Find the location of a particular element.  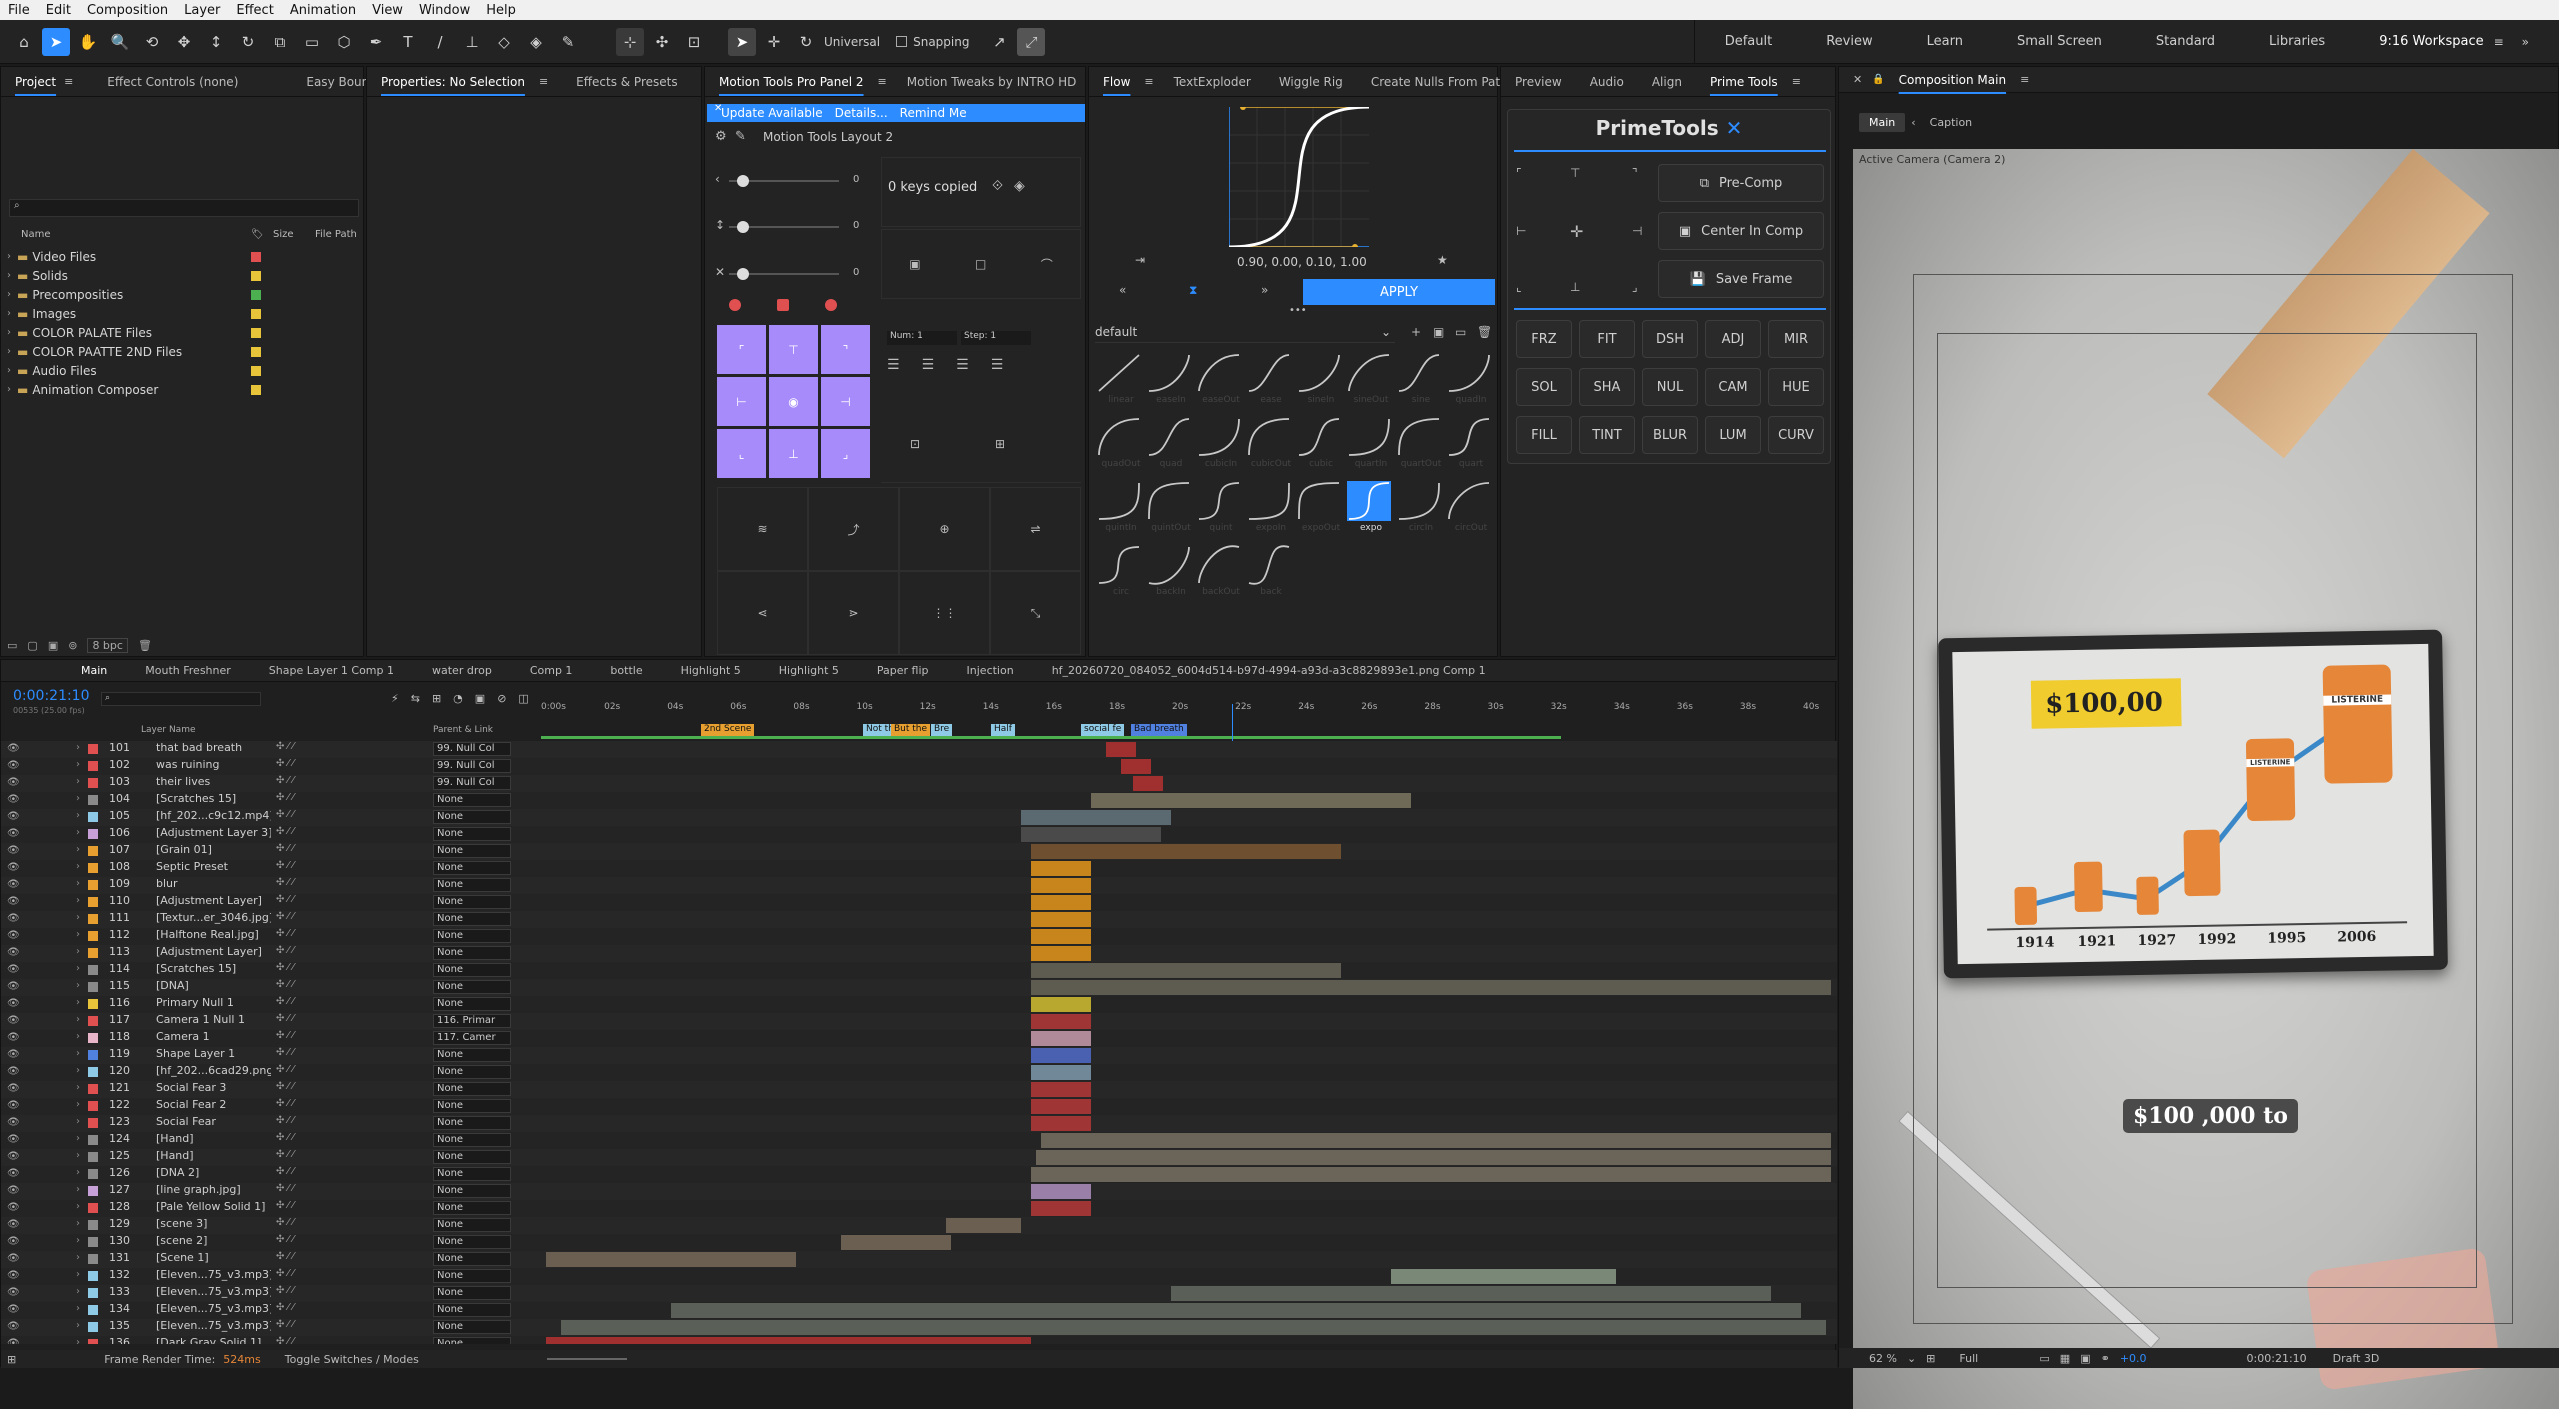

add-icon: + is located at coordinates (1416, 332).